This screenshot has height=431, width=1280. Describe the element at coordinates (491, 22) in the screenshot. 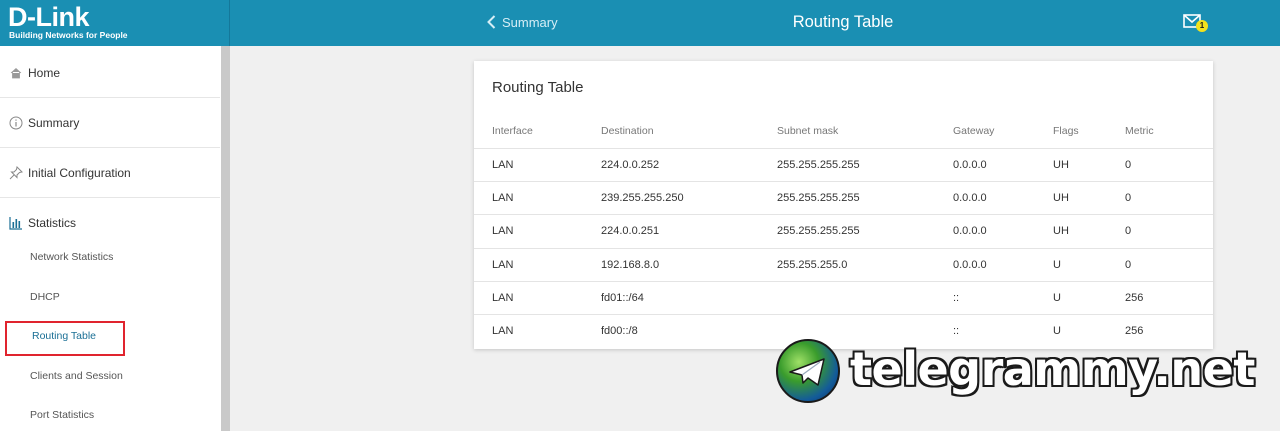

I see `chevron-left-icon` at that location.